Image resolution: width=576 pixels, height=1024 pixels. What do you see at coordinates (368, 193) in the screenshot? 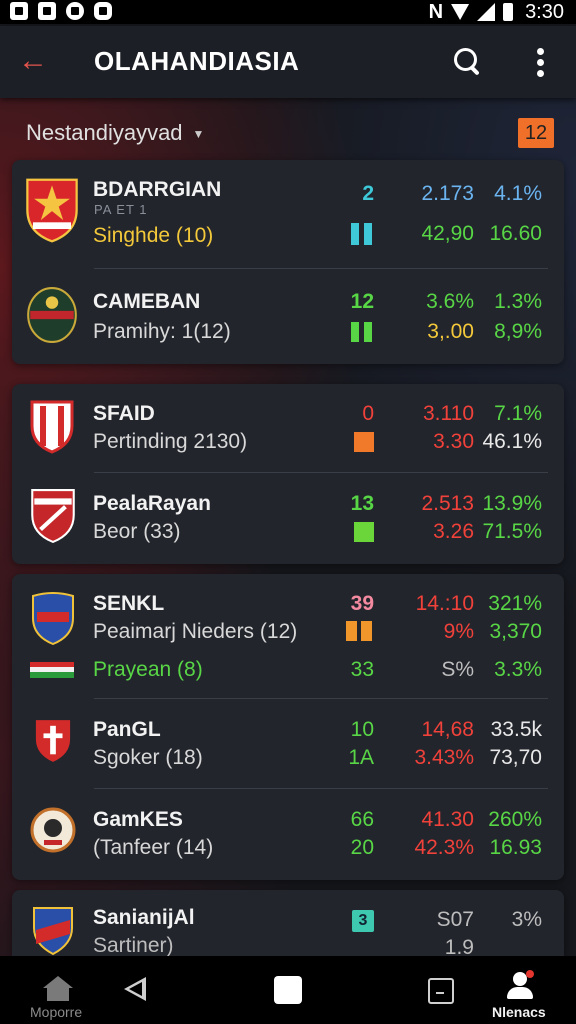
I see `stat-value: 2` at bounding box center [368, 193].